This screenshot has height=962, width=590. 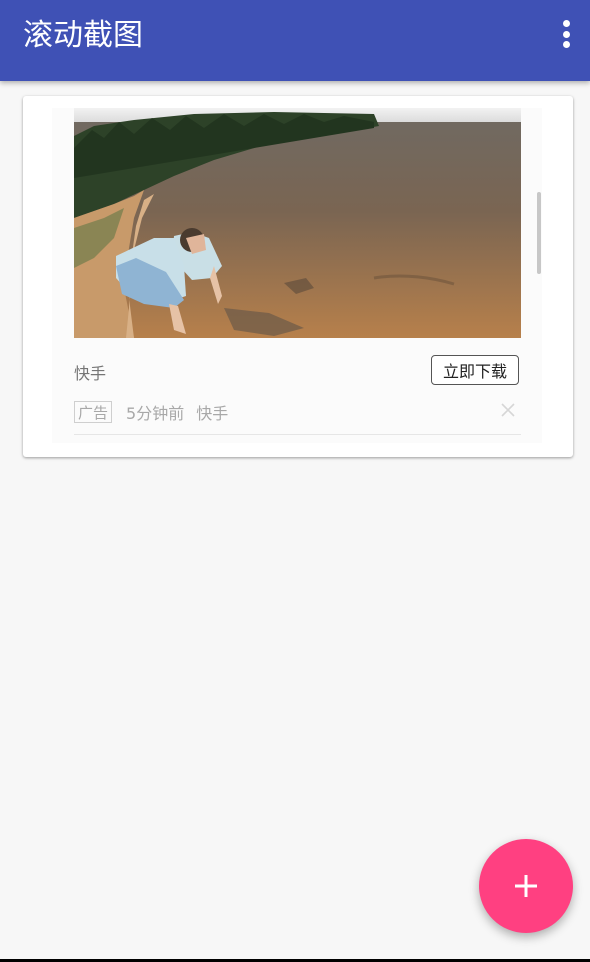 I want to click on ad-source: 快手, so click(x=90, y=373).